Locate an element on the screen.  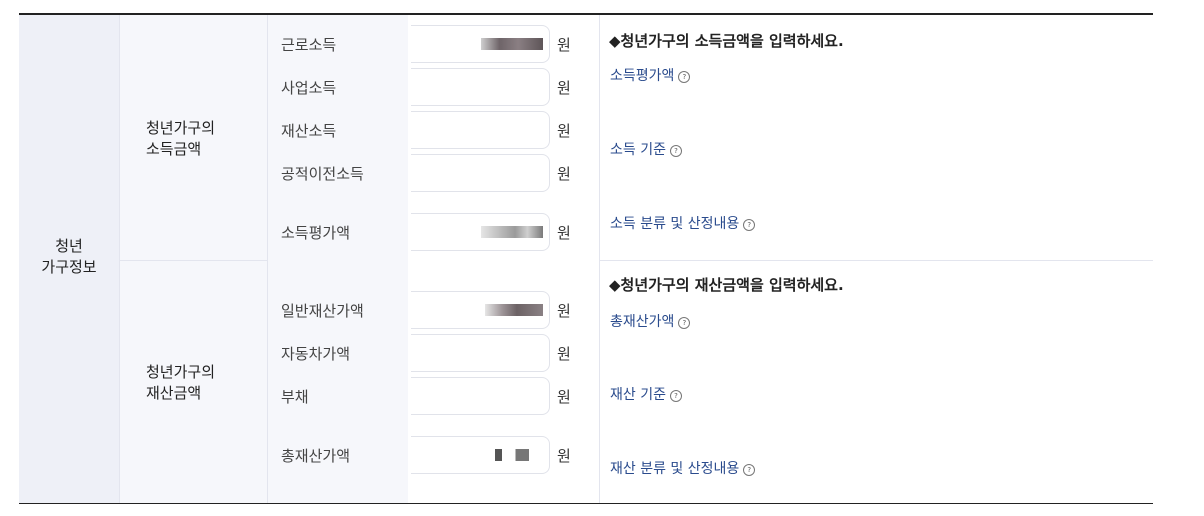
link-label: 소득 기준 is located at coordinates (638, 150).